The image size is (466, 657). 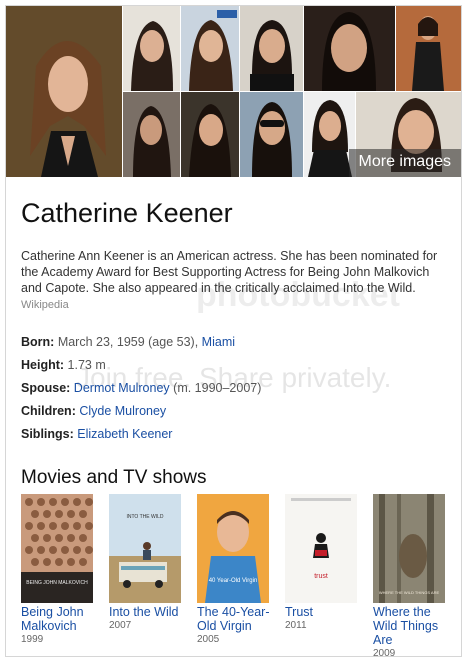 I want to click on poster-caption: WHERE THE WILD THINGS ARE, so click(x=409, y=592).